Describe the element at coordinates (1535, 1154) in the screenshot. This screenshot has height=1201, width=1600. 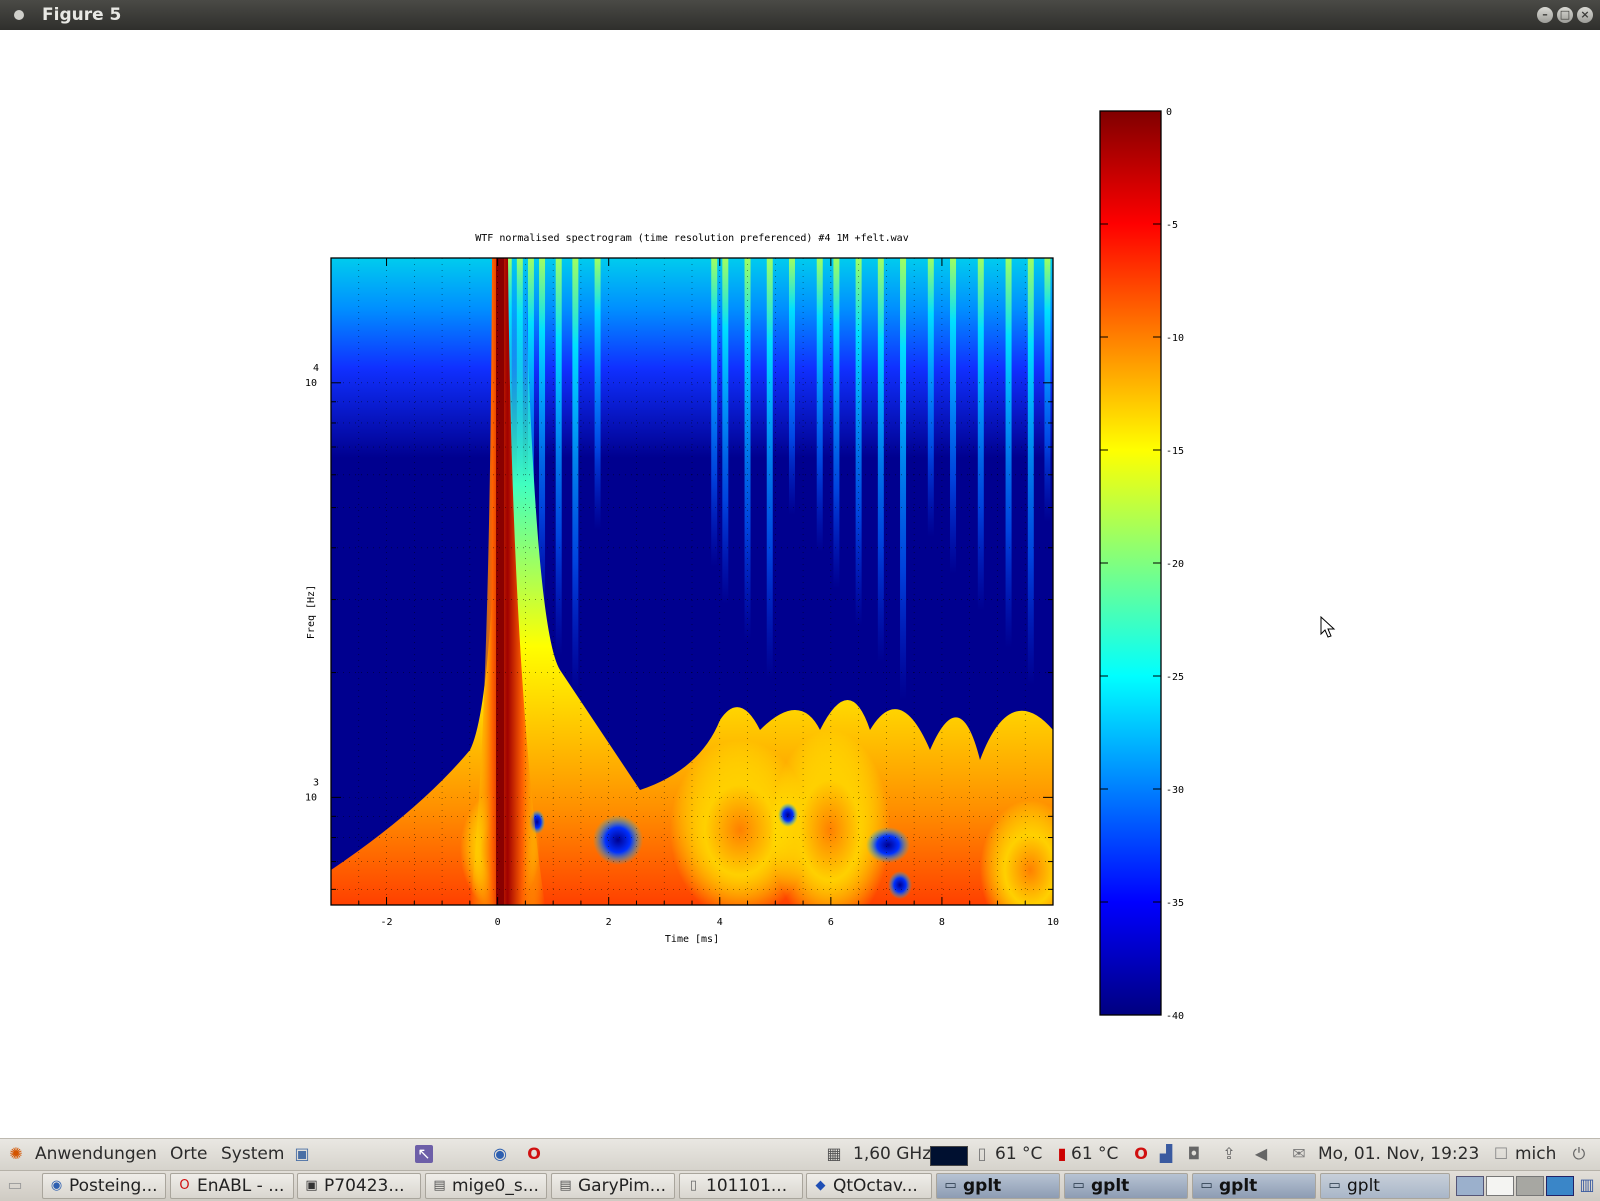
I see `user-name: mich` at that location.